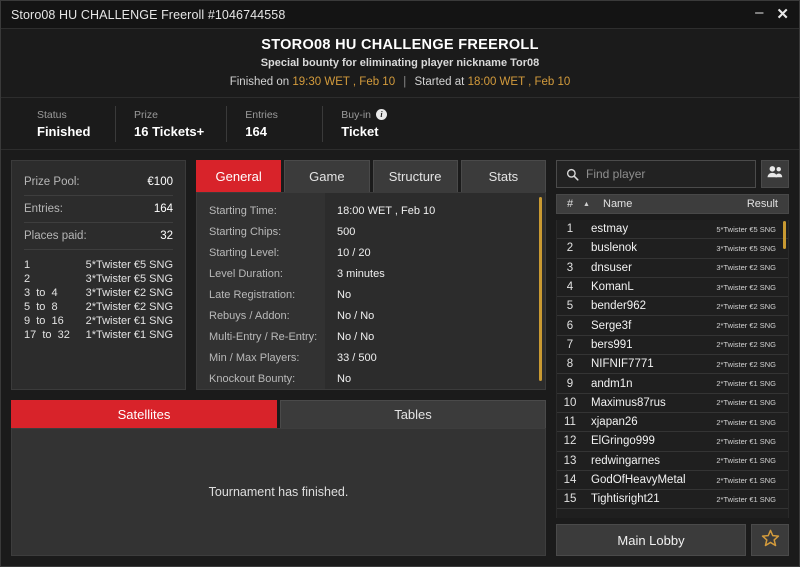 This screenshot has height=567, width=800. What do you see at coordinates (672, 384) in the screenshot?
I see `table-row: 9 andm1n 2*Twister €1 SNG` at bounding box center [672, 384].